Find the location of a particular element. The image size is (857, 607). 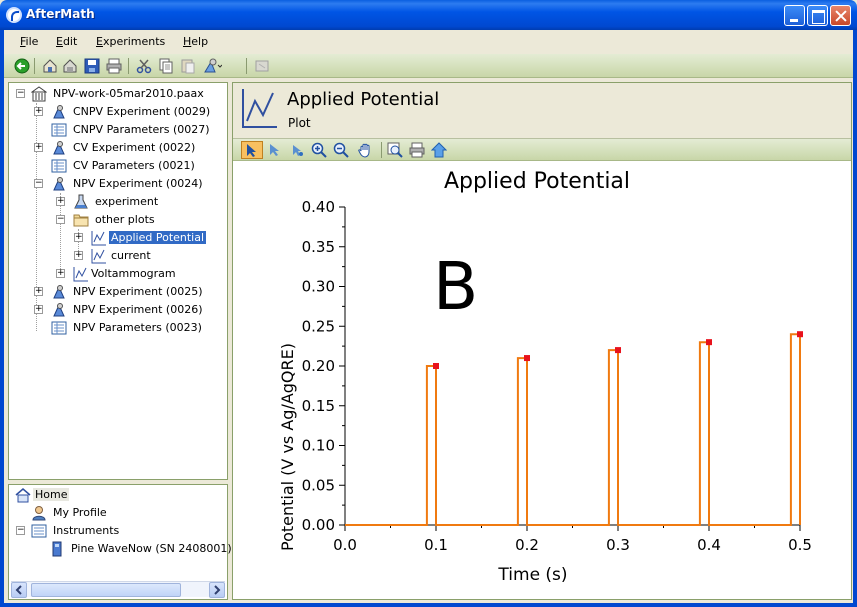

zoom-out-icon is located at coordinates (341, 150).